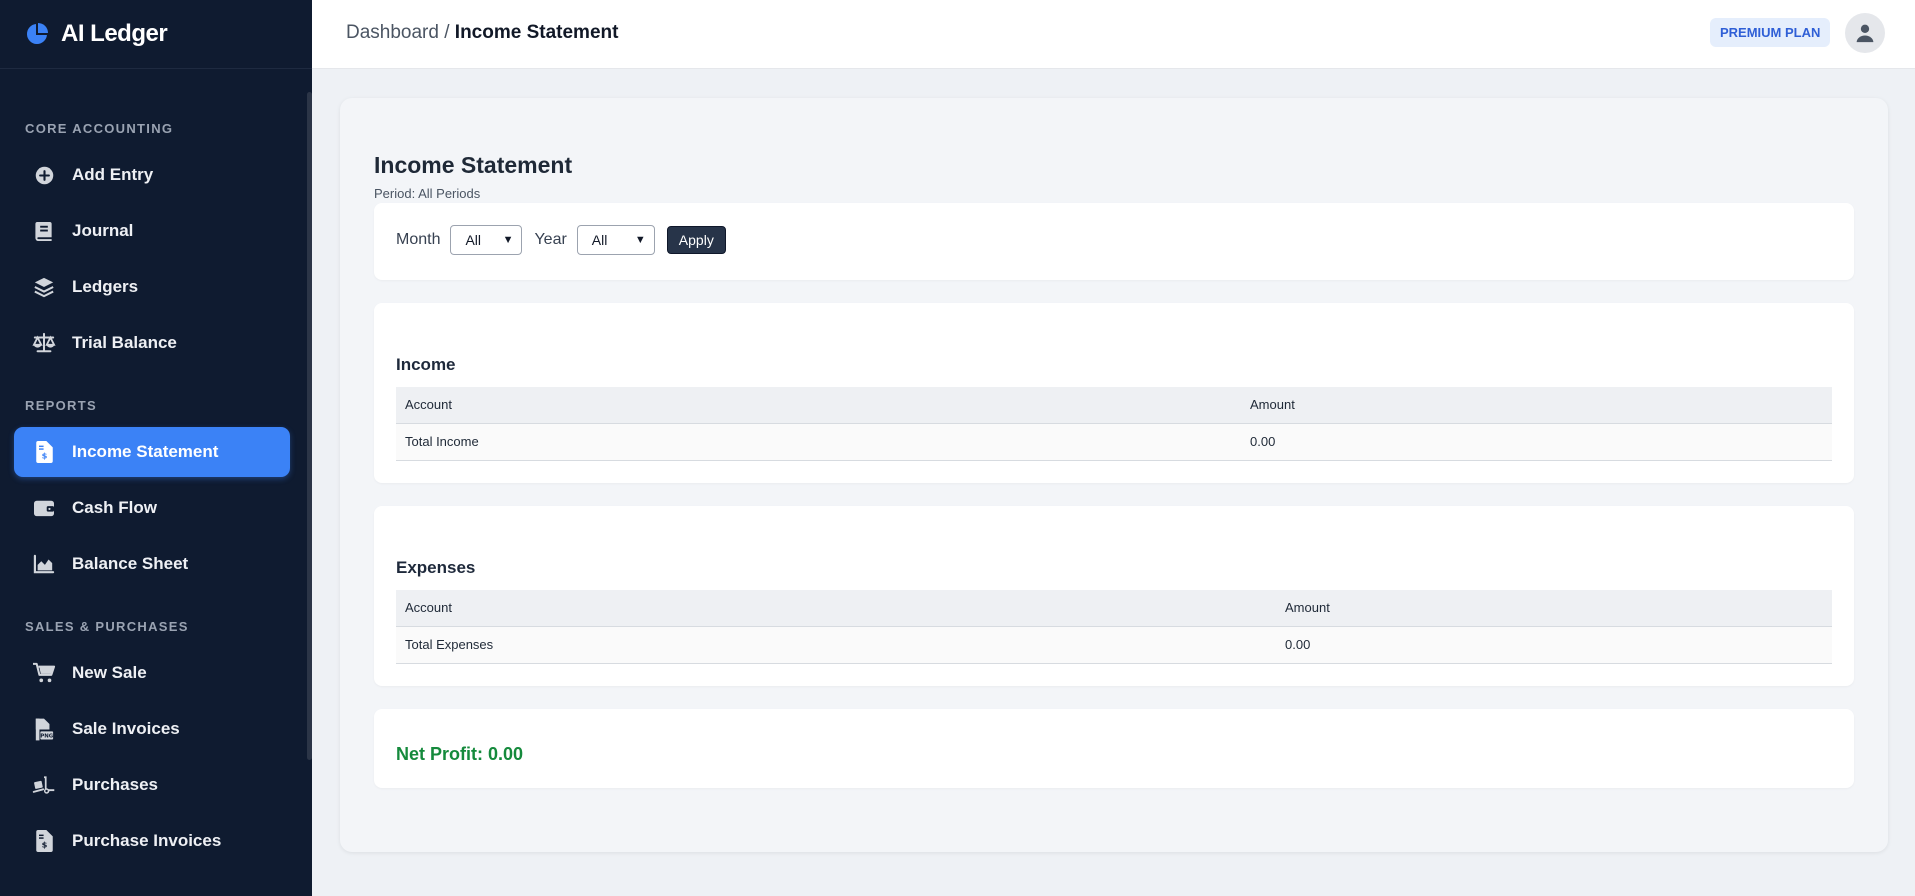  I want to click on section-label-core-accounting: CORE ACCOUNTING, so click(99, 128).